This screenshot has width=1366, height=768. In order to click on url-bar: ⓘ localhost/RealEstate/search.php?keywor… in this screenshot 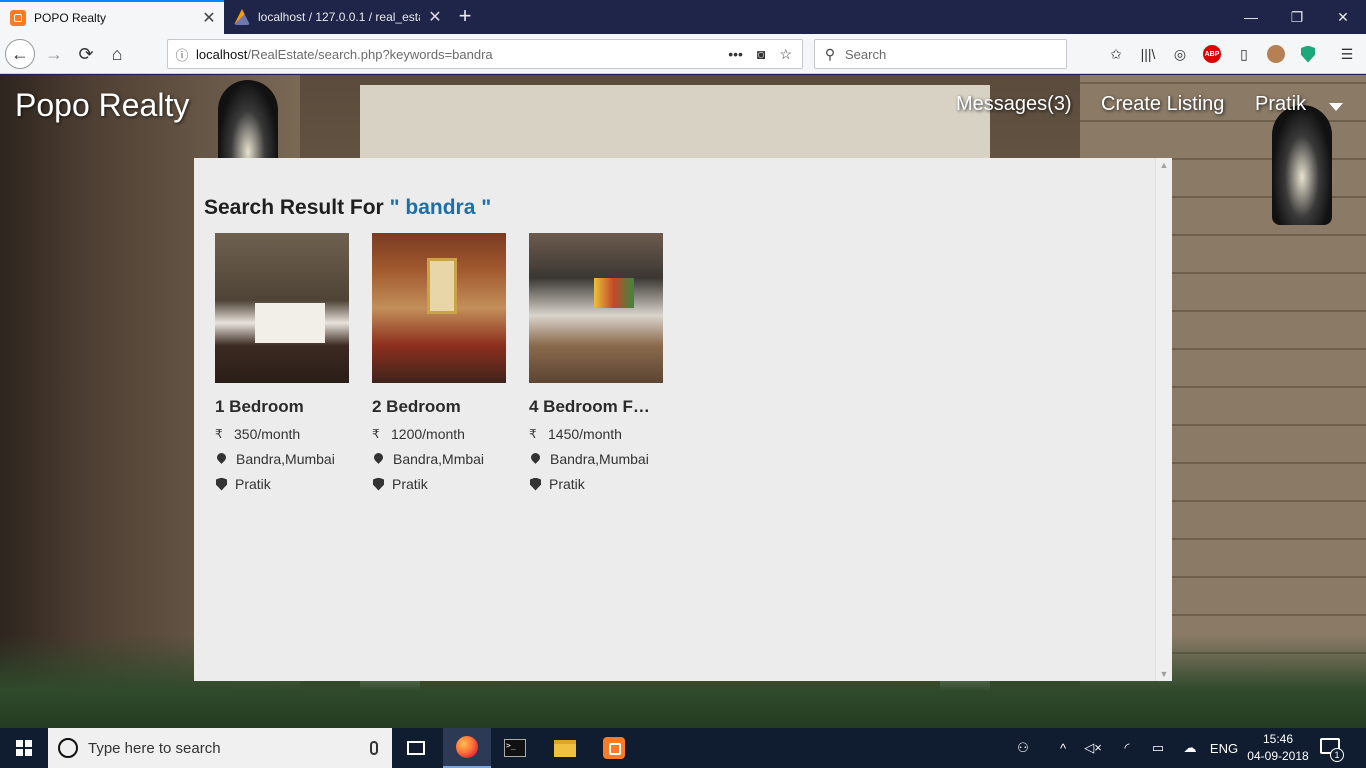, I will do `click(485, 54)`.